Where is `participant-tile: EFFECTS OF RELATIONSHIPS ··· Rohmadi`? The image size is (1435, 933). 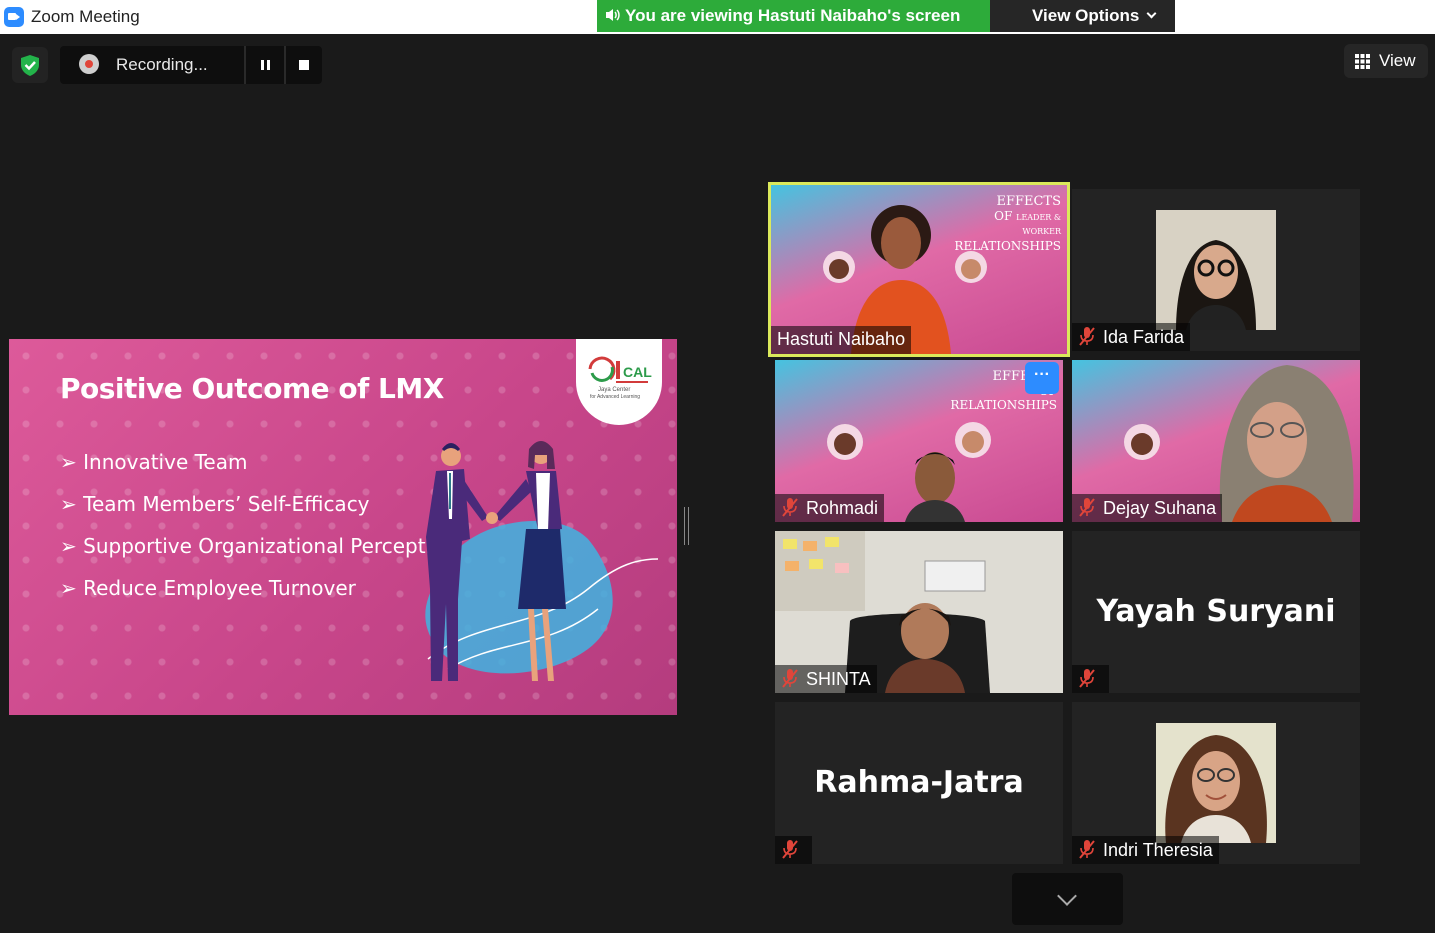 participant-tile: EFFECTS OF RELATIONSHIPS ··· Rohmadi is located at coordinates (919, 441).